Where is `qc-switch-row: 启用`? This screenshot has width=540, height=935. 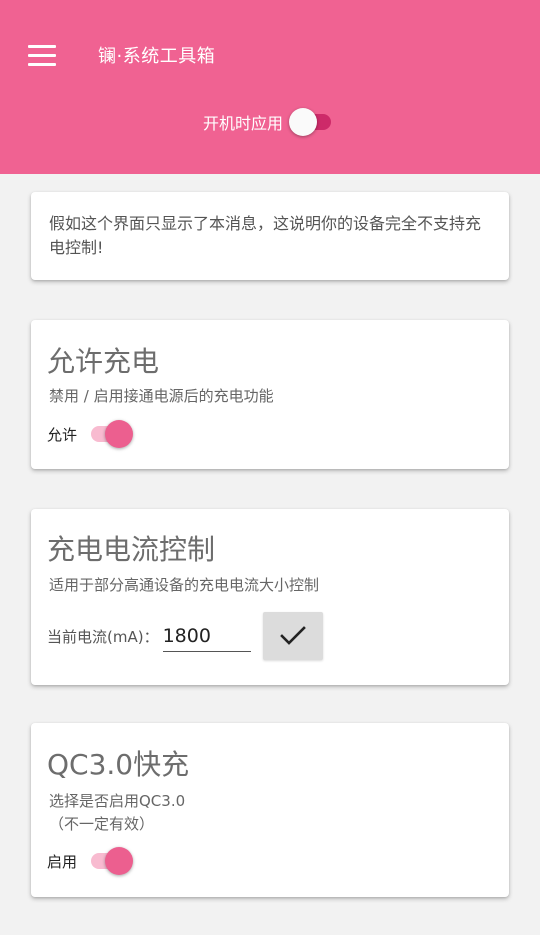 qc-switch-row: 启用 is located at coordinates (90, 861).